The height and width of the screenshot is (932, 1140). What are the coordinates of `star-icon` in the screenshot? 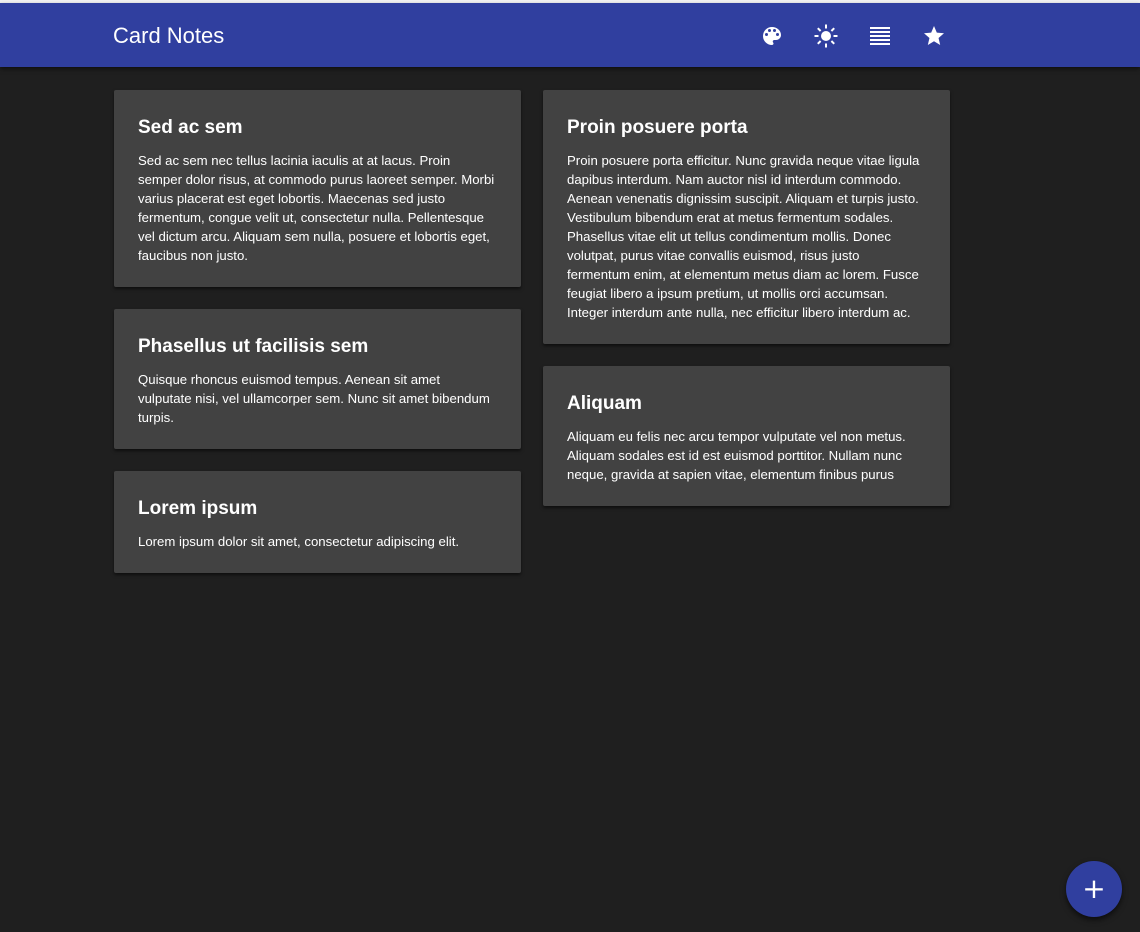 It's located at (934, 36).